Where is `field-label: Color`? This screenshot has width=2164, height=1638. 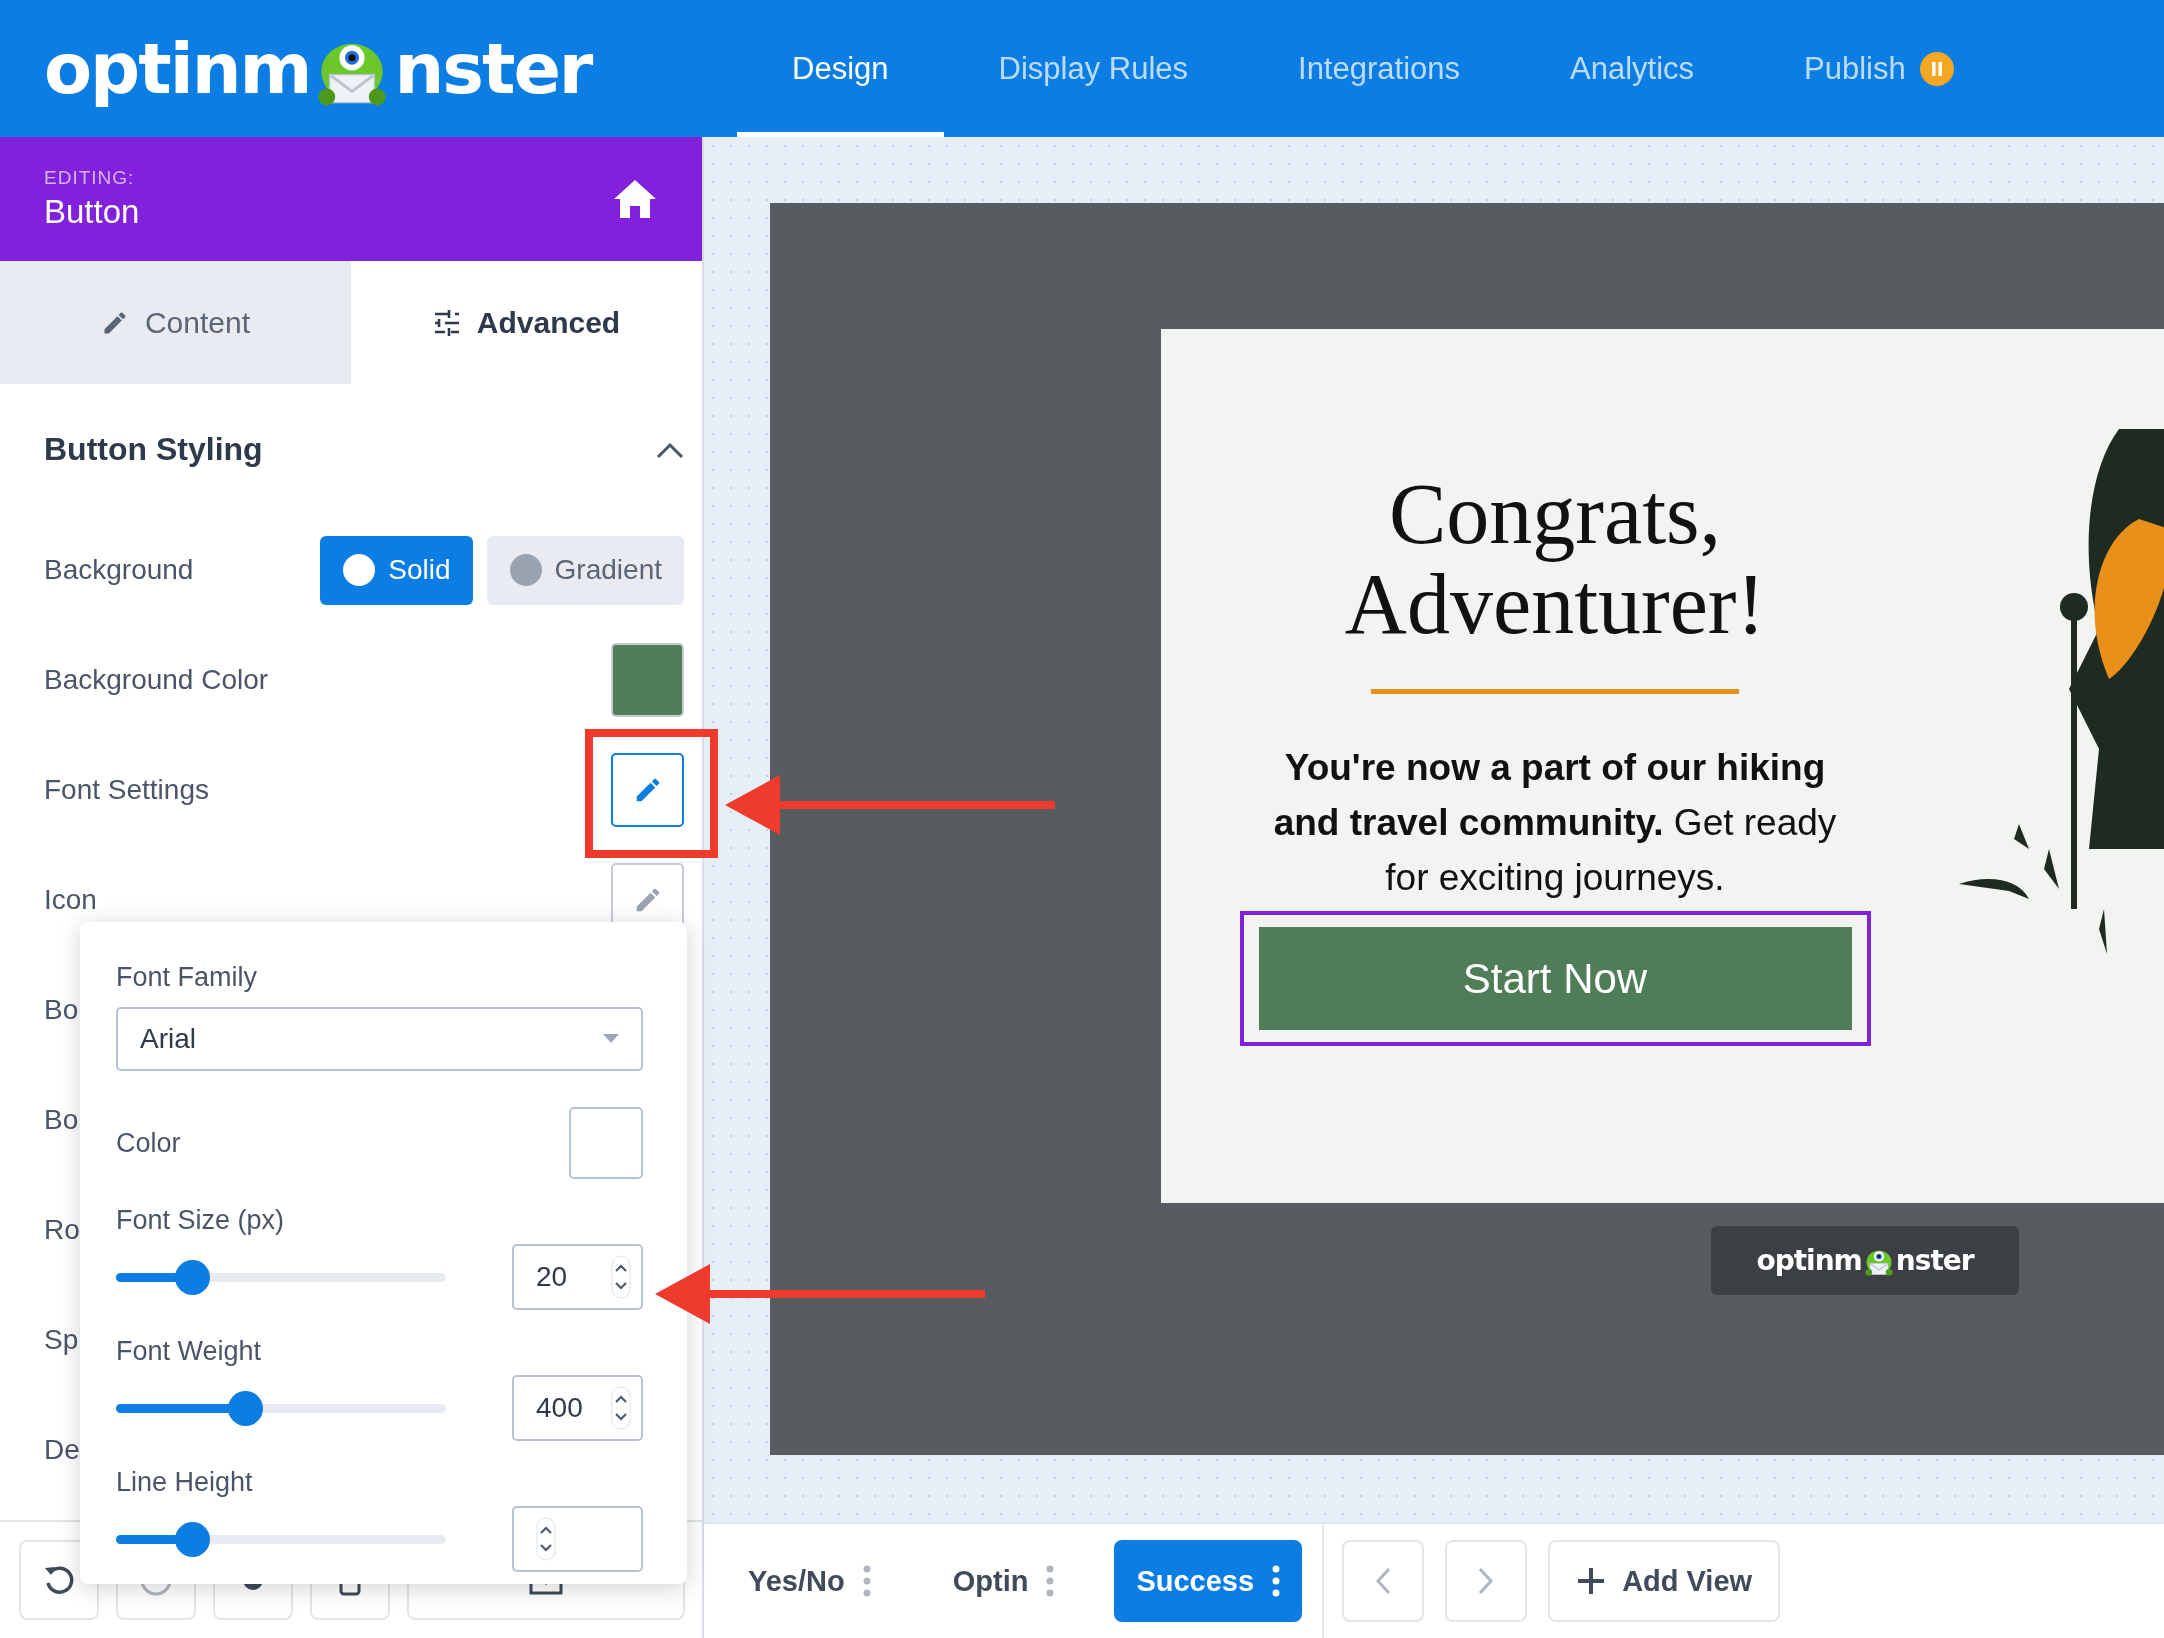 field-label: Color is located at coordinates (148, 1143).